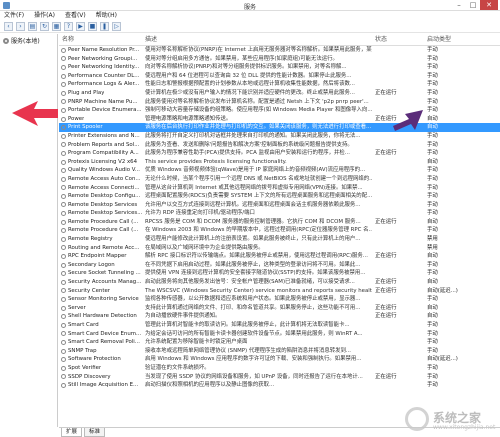 Image resolution: width=500 pixels, height=437 pixels. Describe the element at coordinates (32, 26) in the screenshot. I see `up-icon: ▤` at that location.